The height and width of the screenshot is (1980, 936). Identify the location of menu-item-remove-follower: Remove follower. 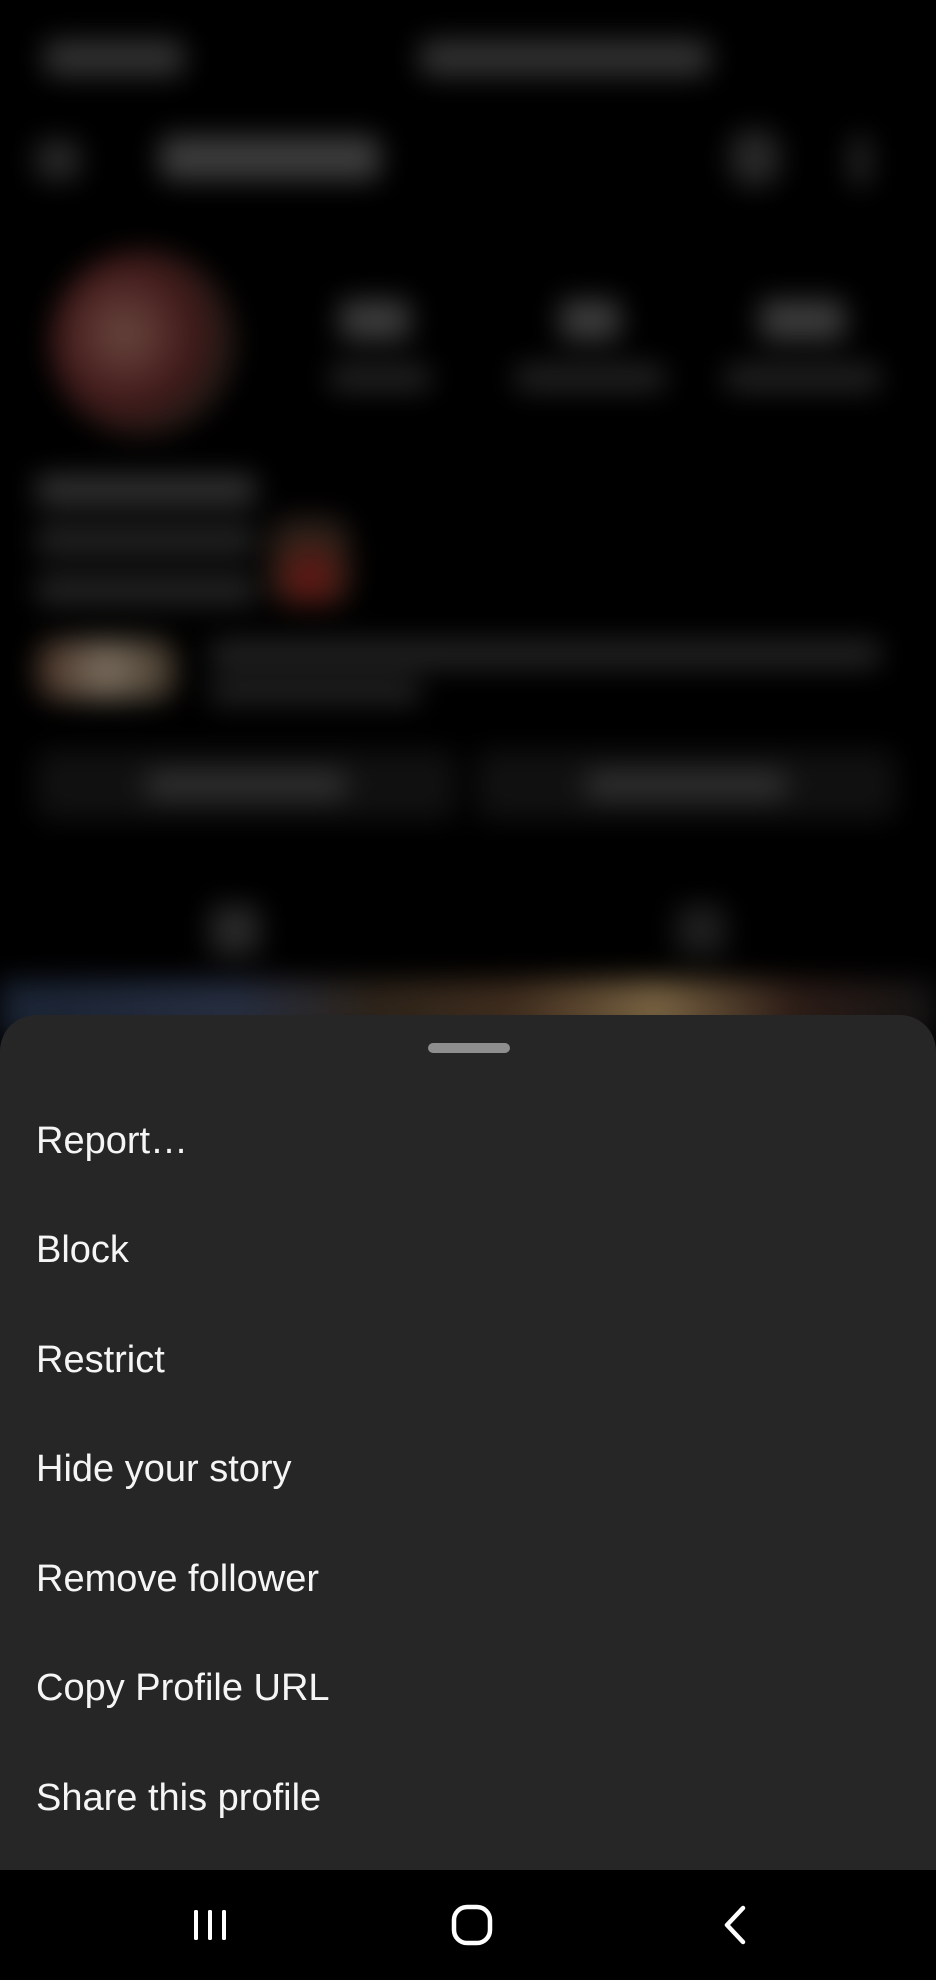
(468, 1579).